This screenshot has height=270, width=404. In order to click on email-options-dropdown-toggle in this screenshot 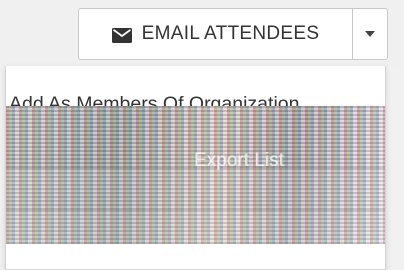, I will do `click(370, 34)`.